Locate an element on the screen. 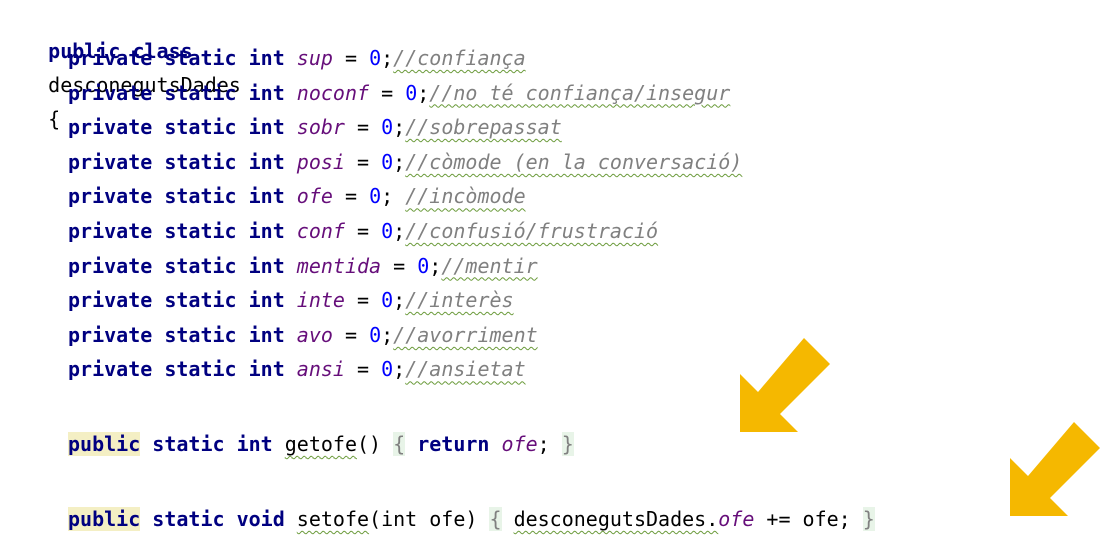 The height and width of the screenshot is (557, 1108). getter-open-brace: { is located at coordinates (399, 444).